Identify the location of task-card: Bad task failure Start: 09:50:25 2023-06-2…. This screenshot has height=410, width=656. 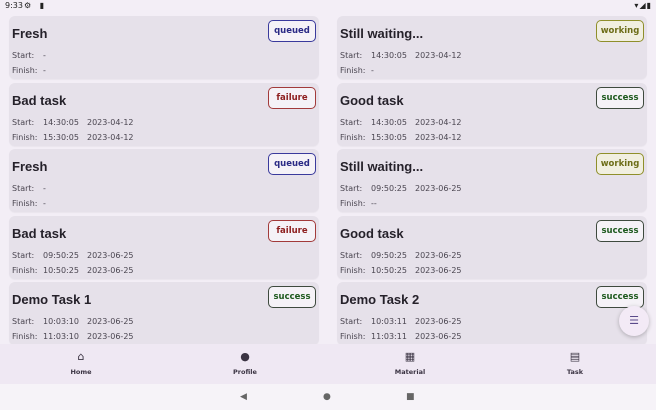
(164, 247).